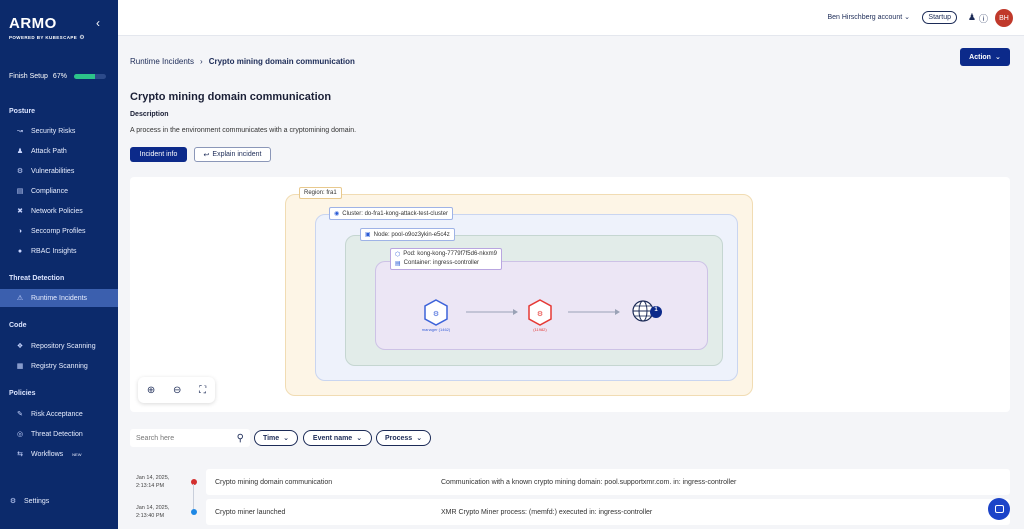 The image size is (1024, 529). I want to click on sidebar-item-seccomp-profiles: ◑ Seccomp Profiles, so click(59, 231).